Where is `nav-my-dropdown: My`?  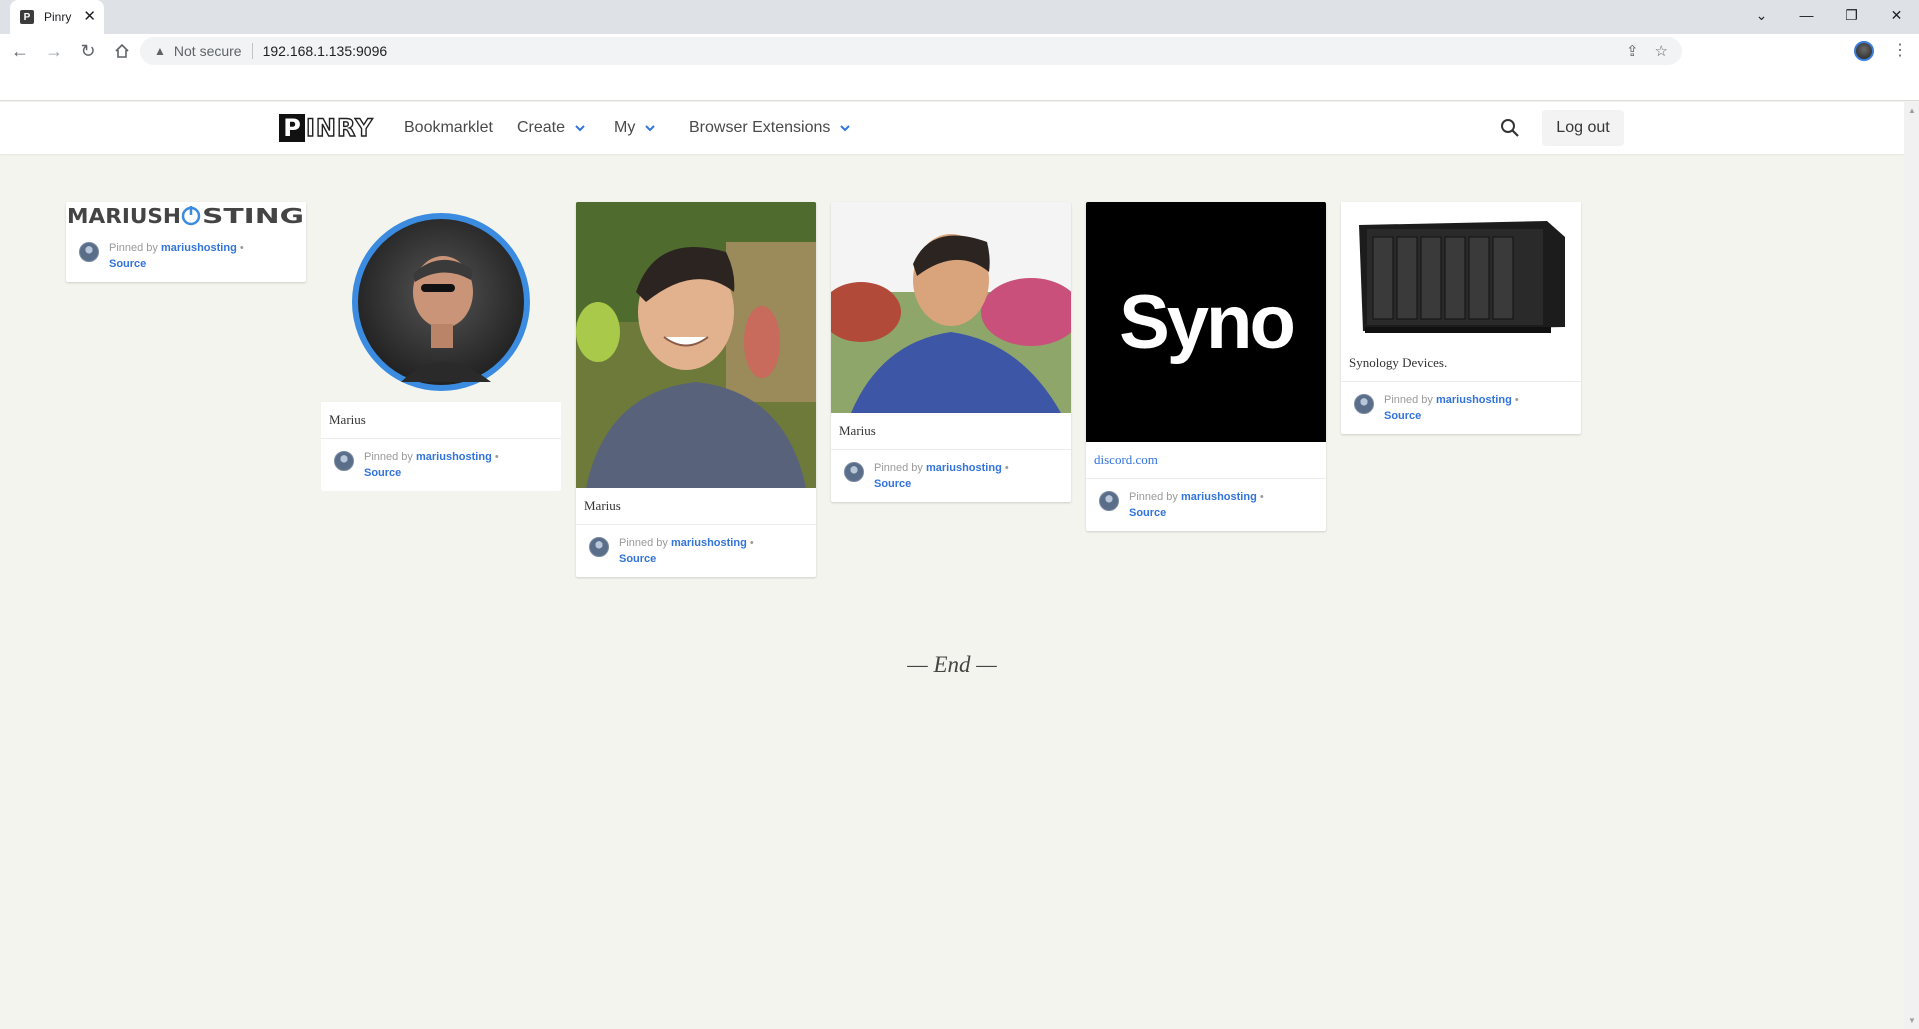
nav-my-dropdown: My is located at coordinates (635, 128).